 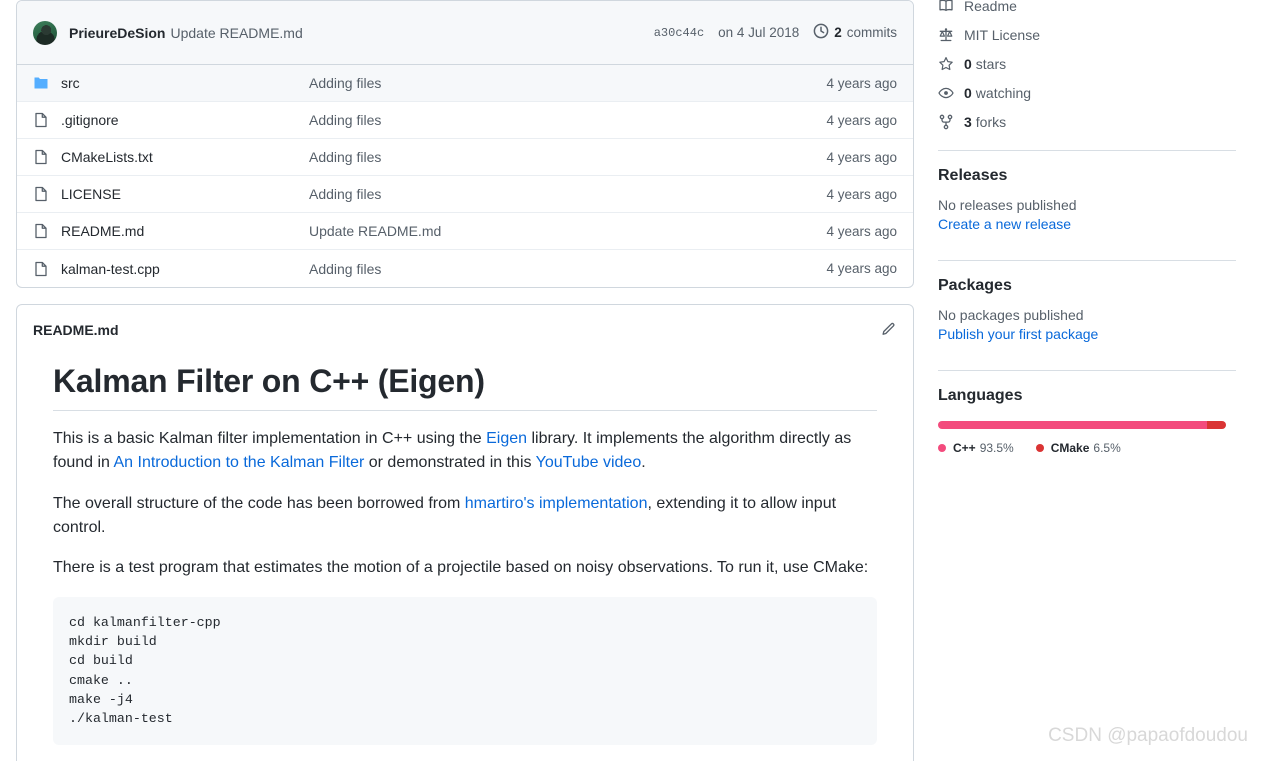 I want to click on create-release-link: Create a new release, so click(x=1088, y=224).